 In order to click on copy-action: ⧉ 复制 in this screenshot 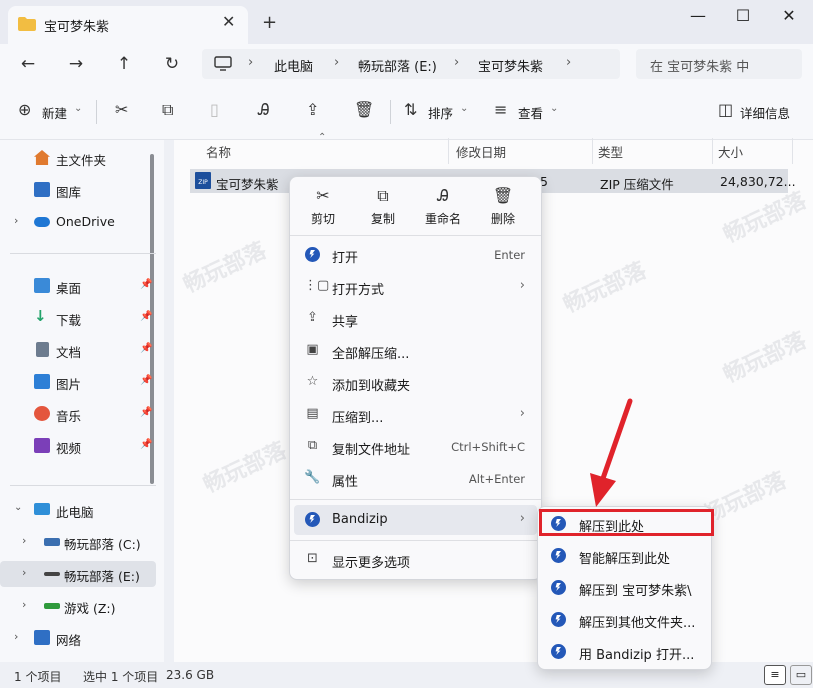, I will do `click(383, 209)`.